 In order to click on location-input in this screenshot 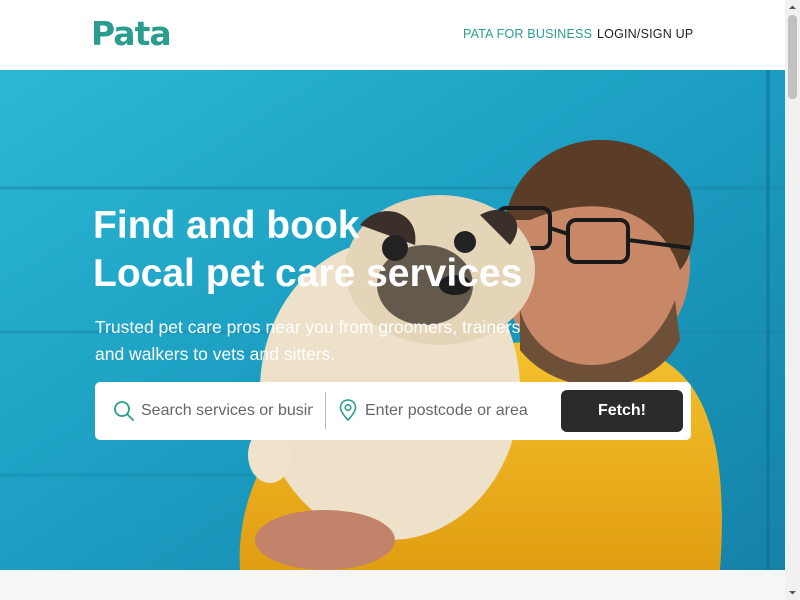, I will do `click(455, 411)`.